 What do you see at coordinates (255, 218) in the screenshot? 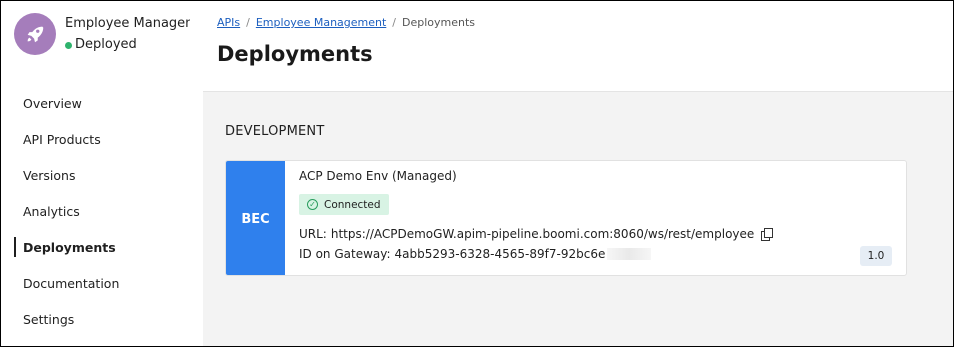
I see `environment-badge: BEC` at bounding box center [255, 218].